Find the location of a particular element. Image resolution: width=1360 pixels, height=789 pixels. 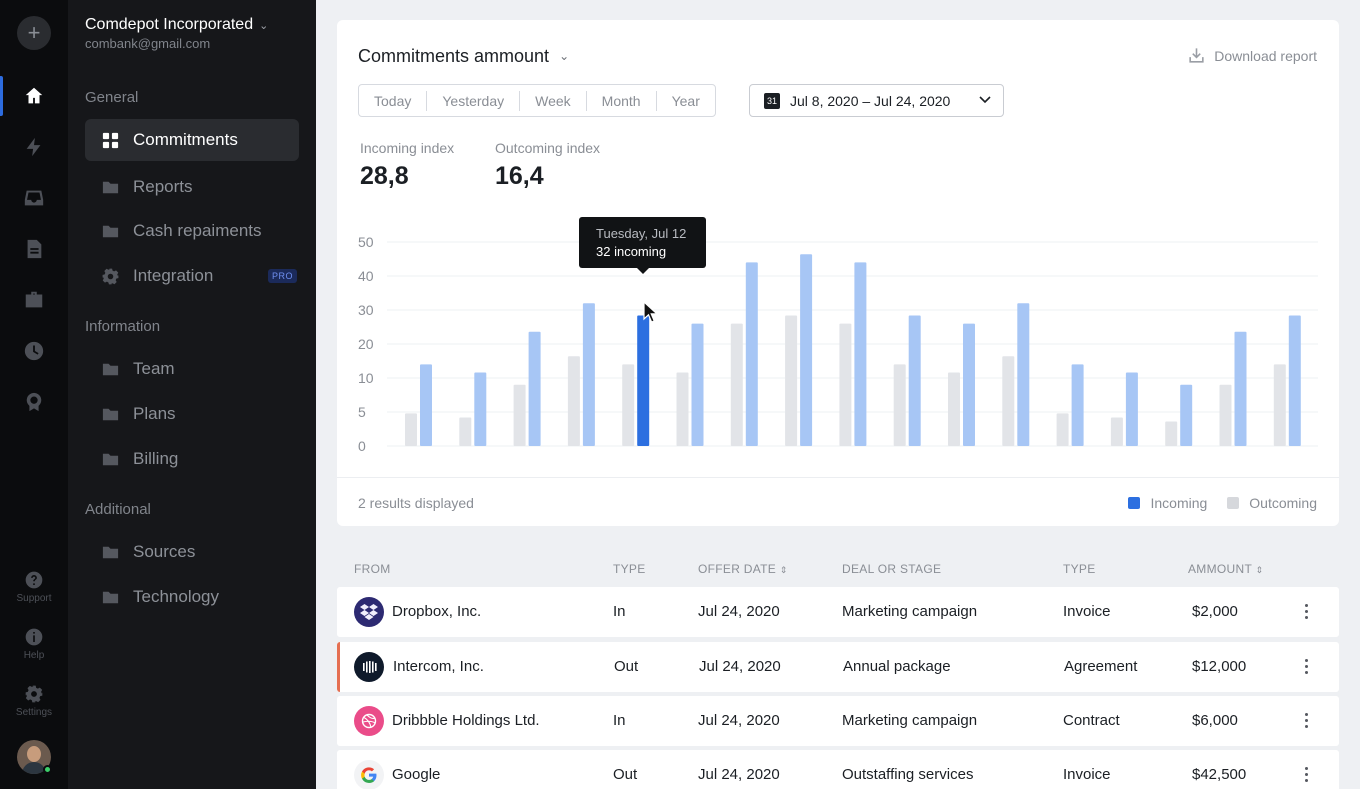

company-switcher: Comdepot Incorporated ⌄ is located at coordinates (176, 25).